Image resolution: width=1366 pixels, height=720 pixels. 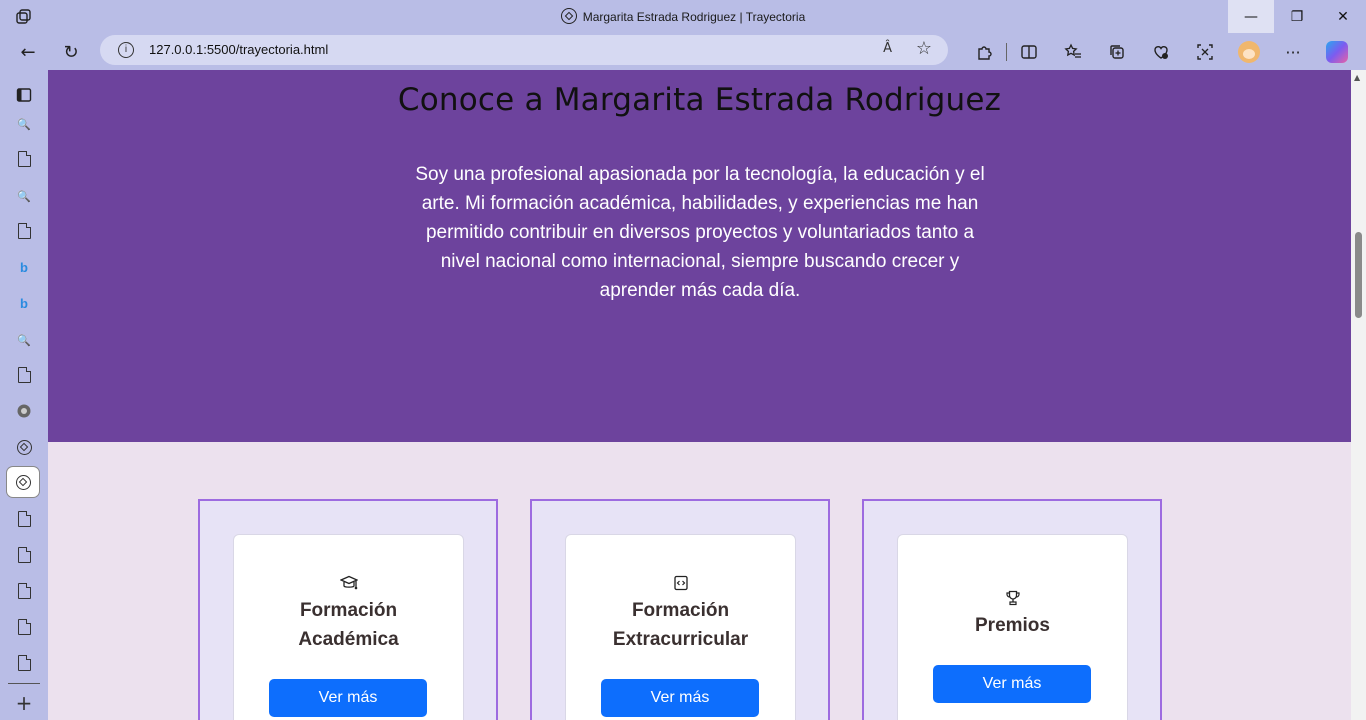 I want to click on tab-search-1: 🔍, so click(x=24, y=124).